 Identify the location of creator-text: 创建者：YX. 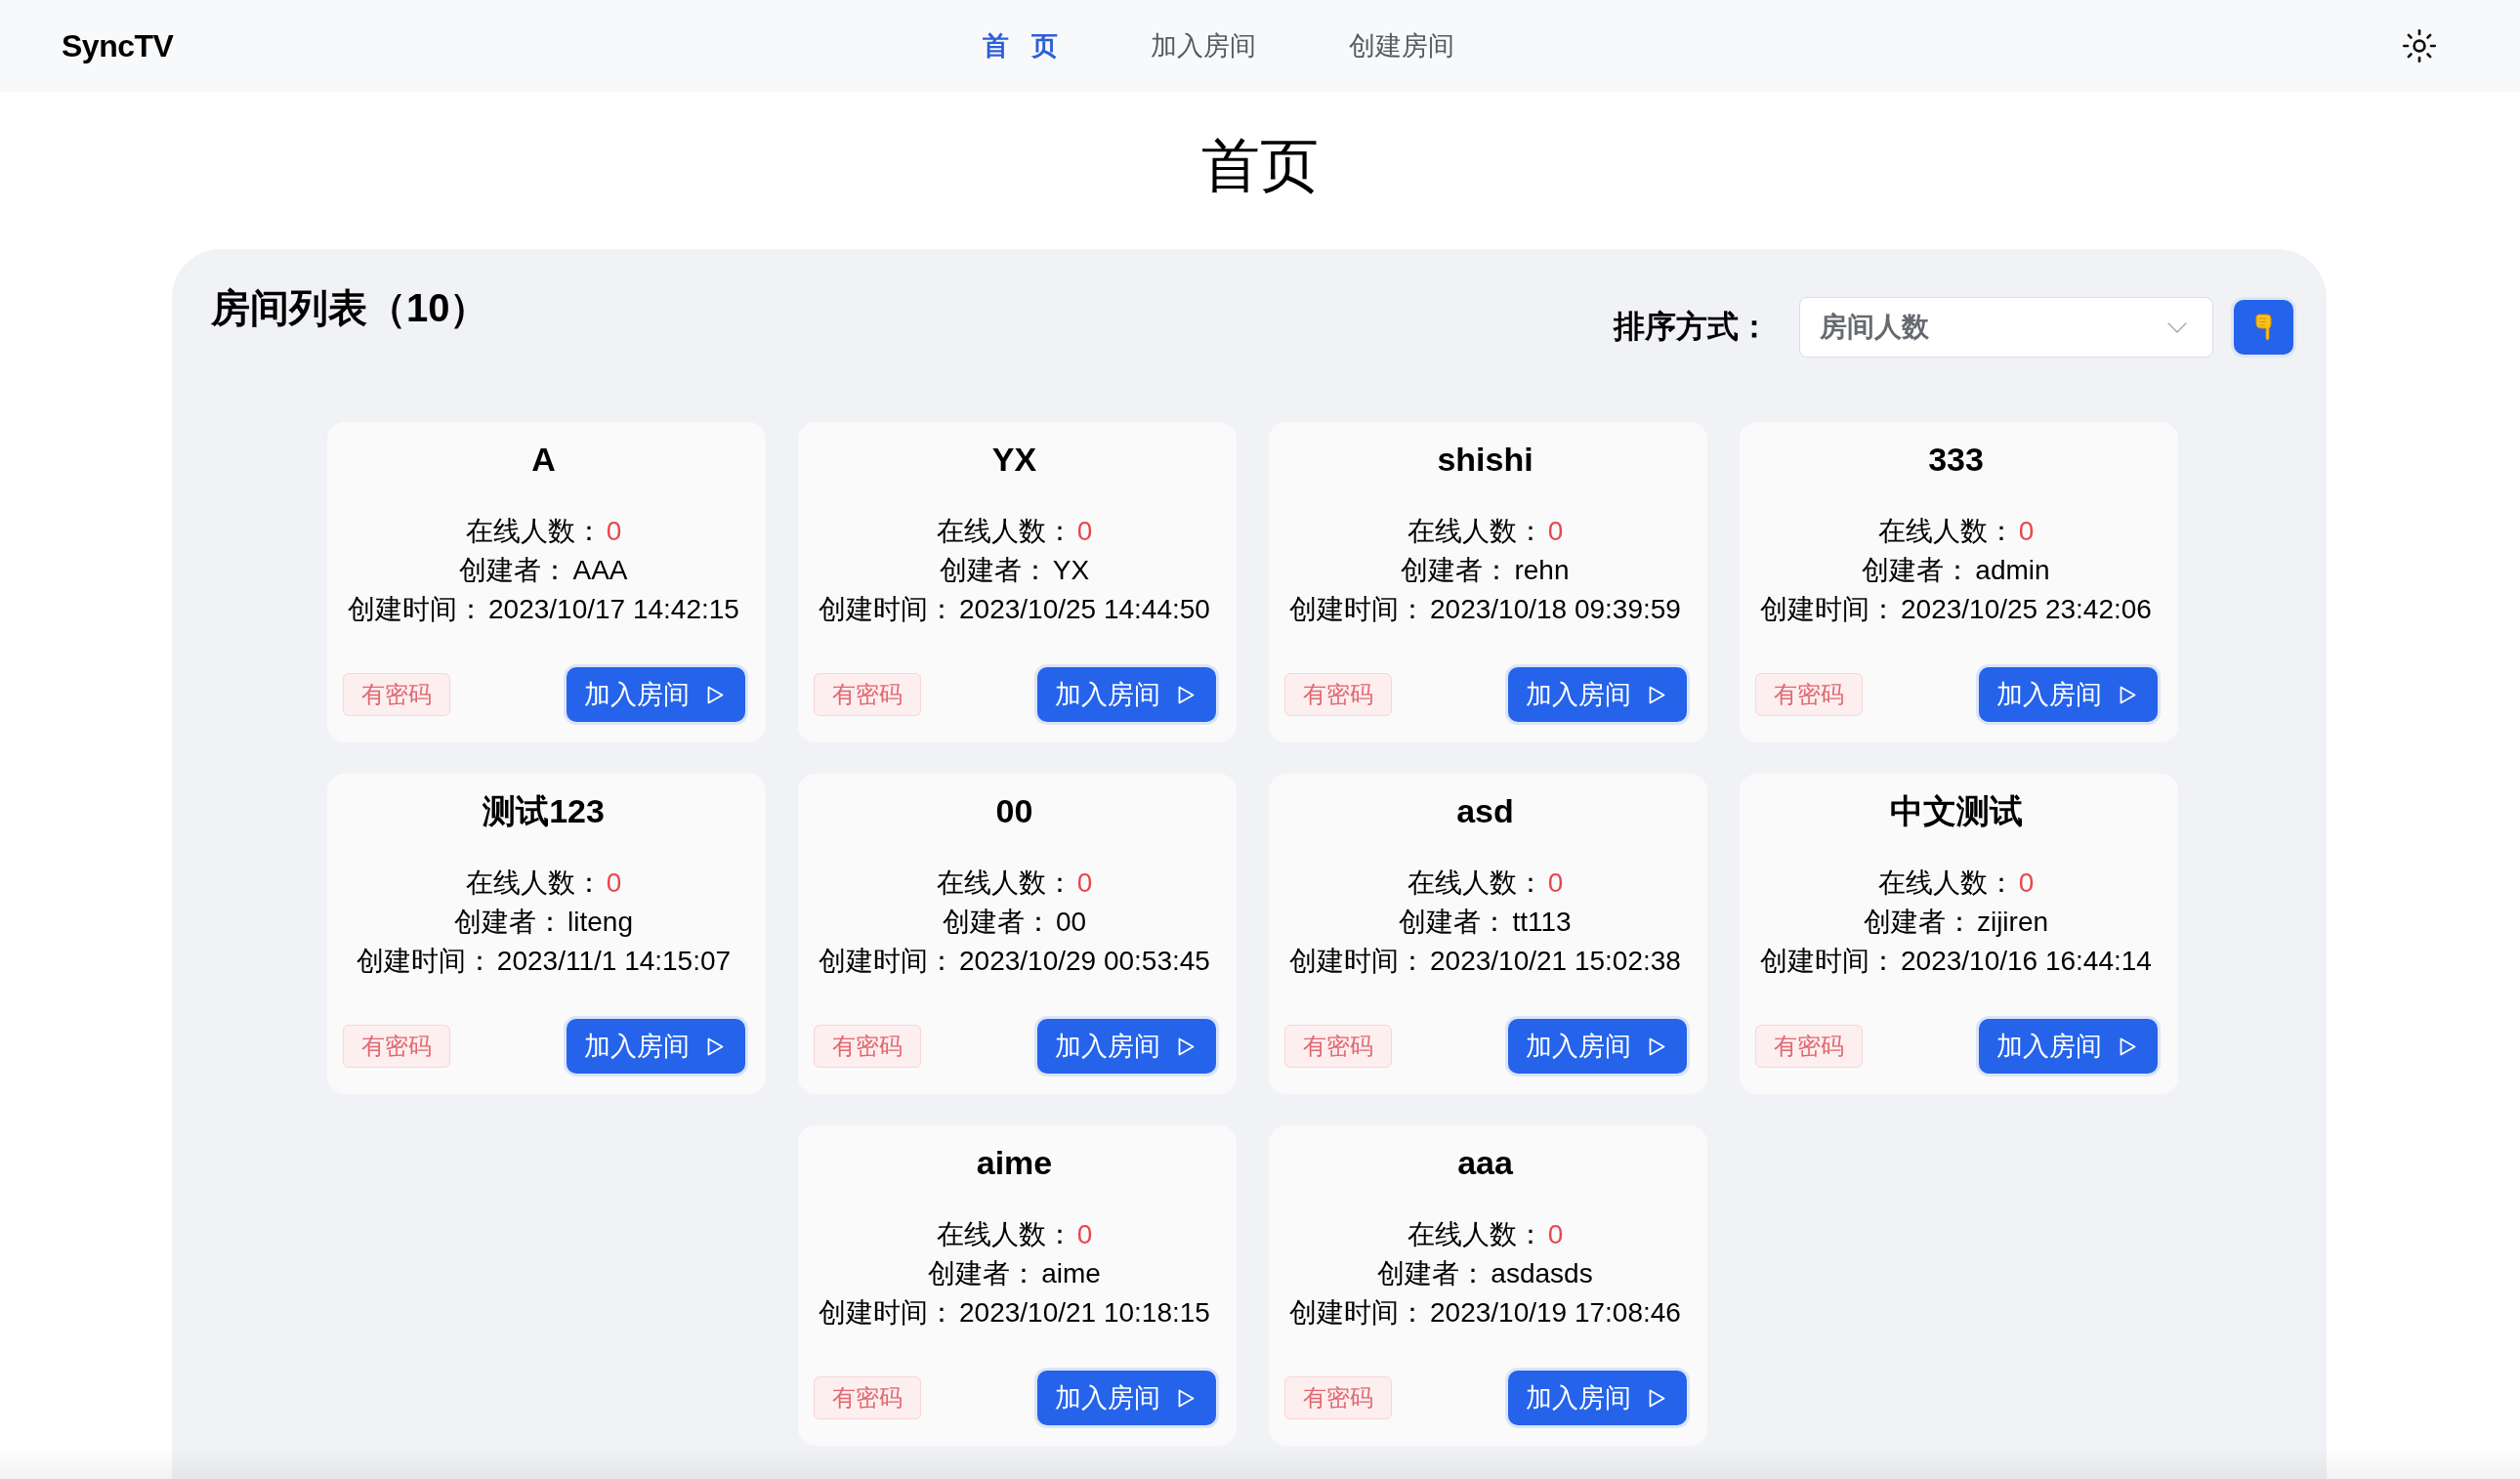
(1014, 570).